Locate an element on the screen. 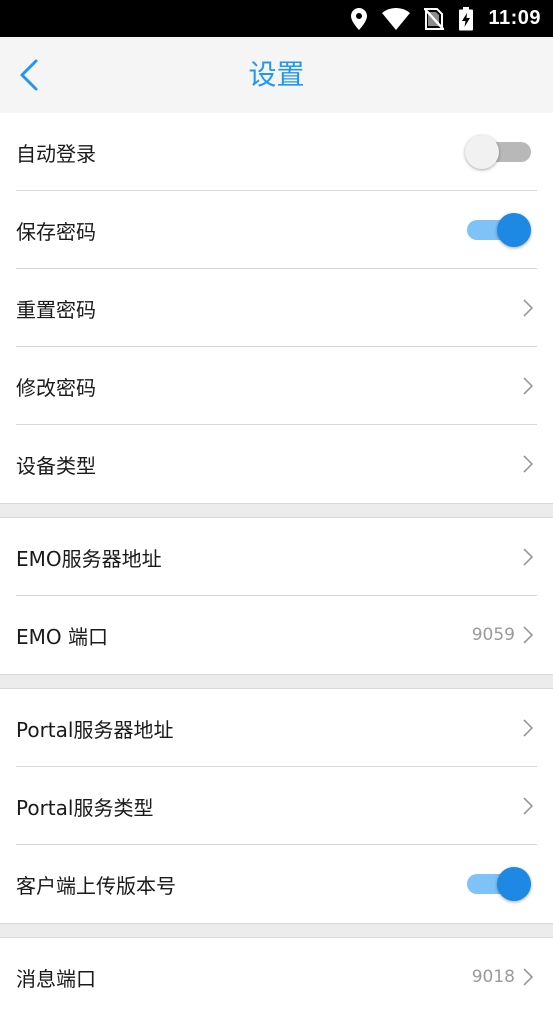  client-upload-version-toggle is located at coordinates (499, 883).